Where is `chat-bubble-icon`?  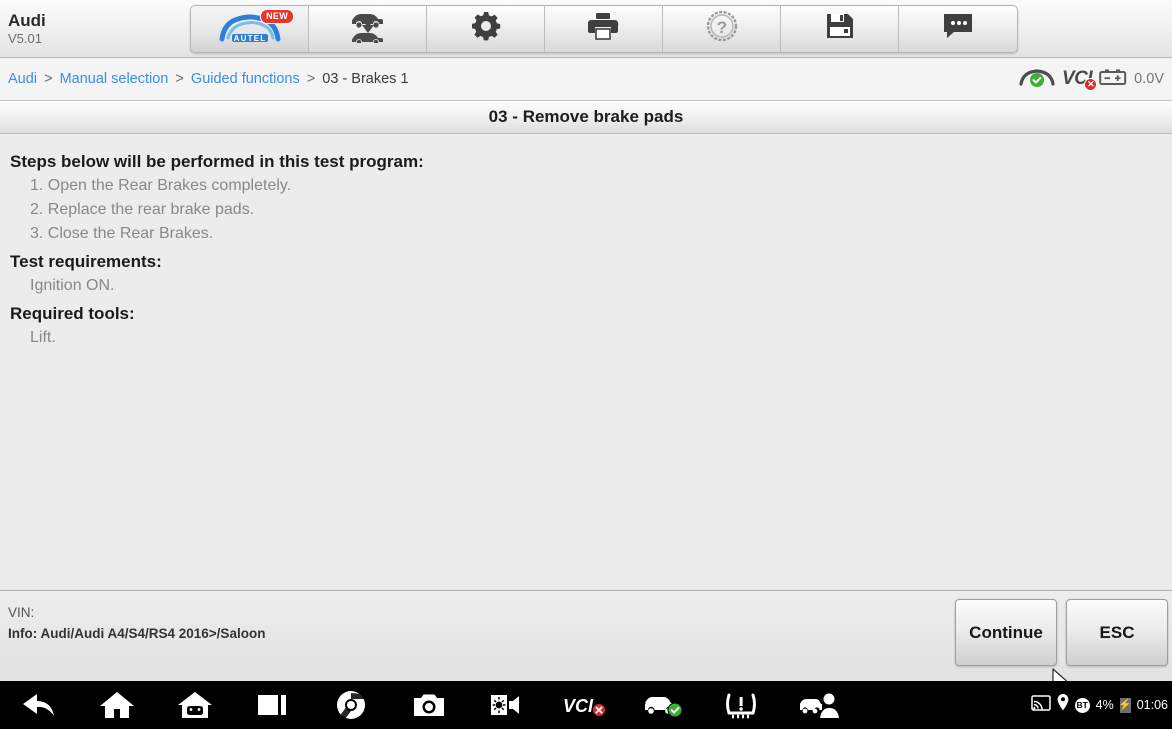 chat-bubble-icon is located at coordinates (958, 28).